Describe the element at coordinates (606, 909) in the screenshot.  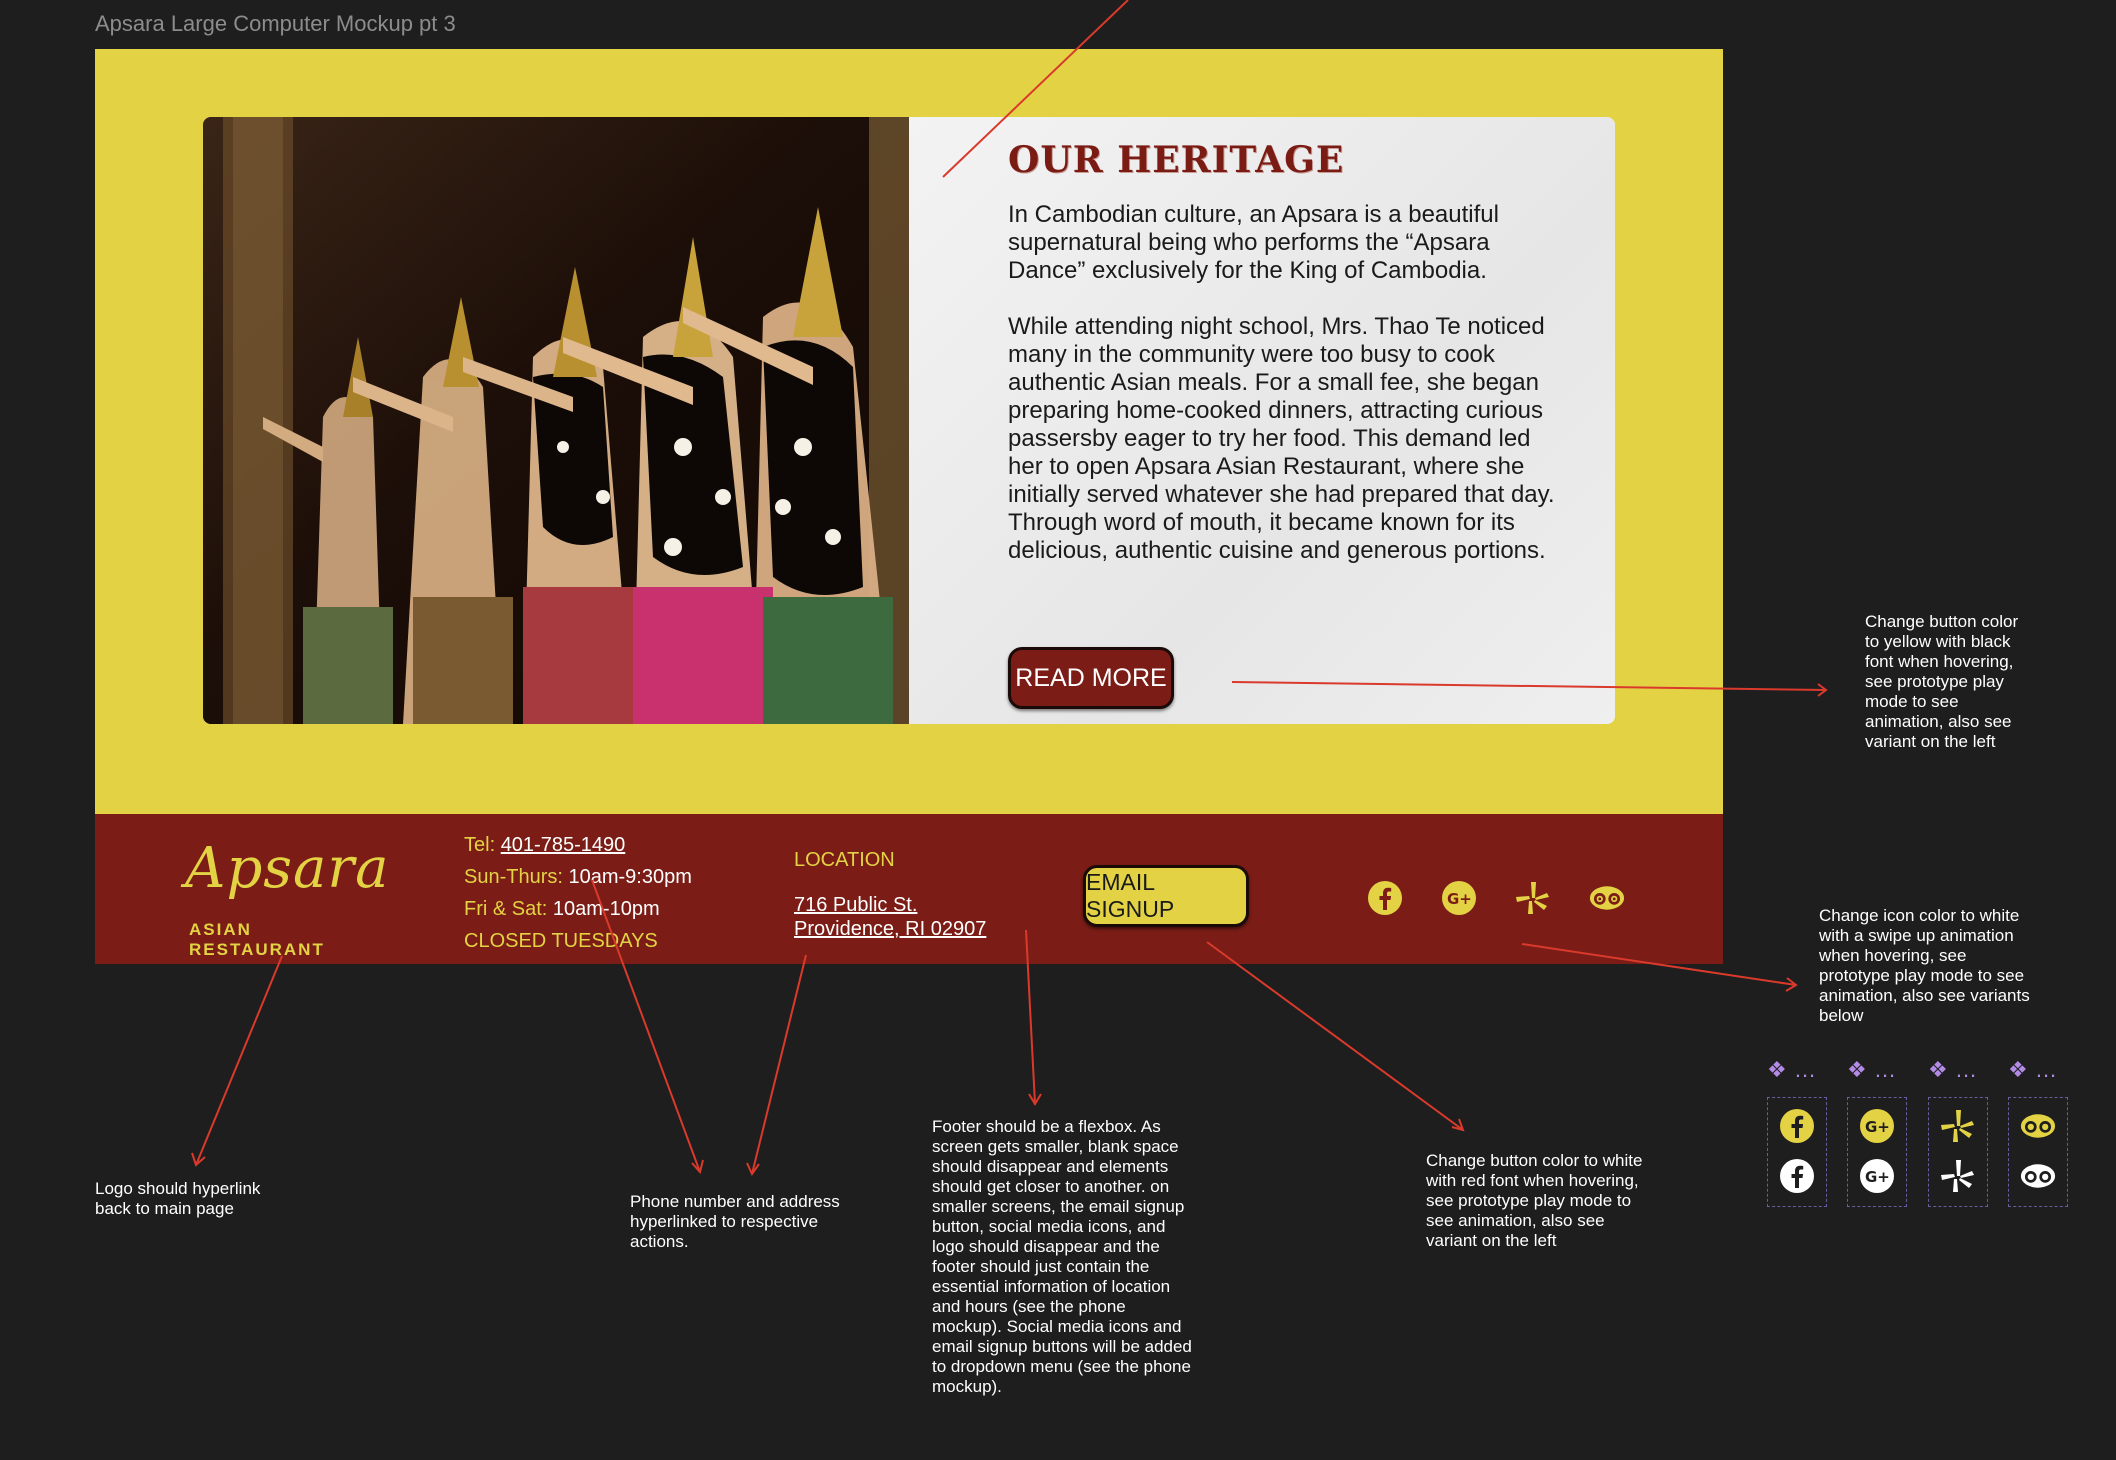
I see `hours-fri-value: 10am-10pm` at that location.